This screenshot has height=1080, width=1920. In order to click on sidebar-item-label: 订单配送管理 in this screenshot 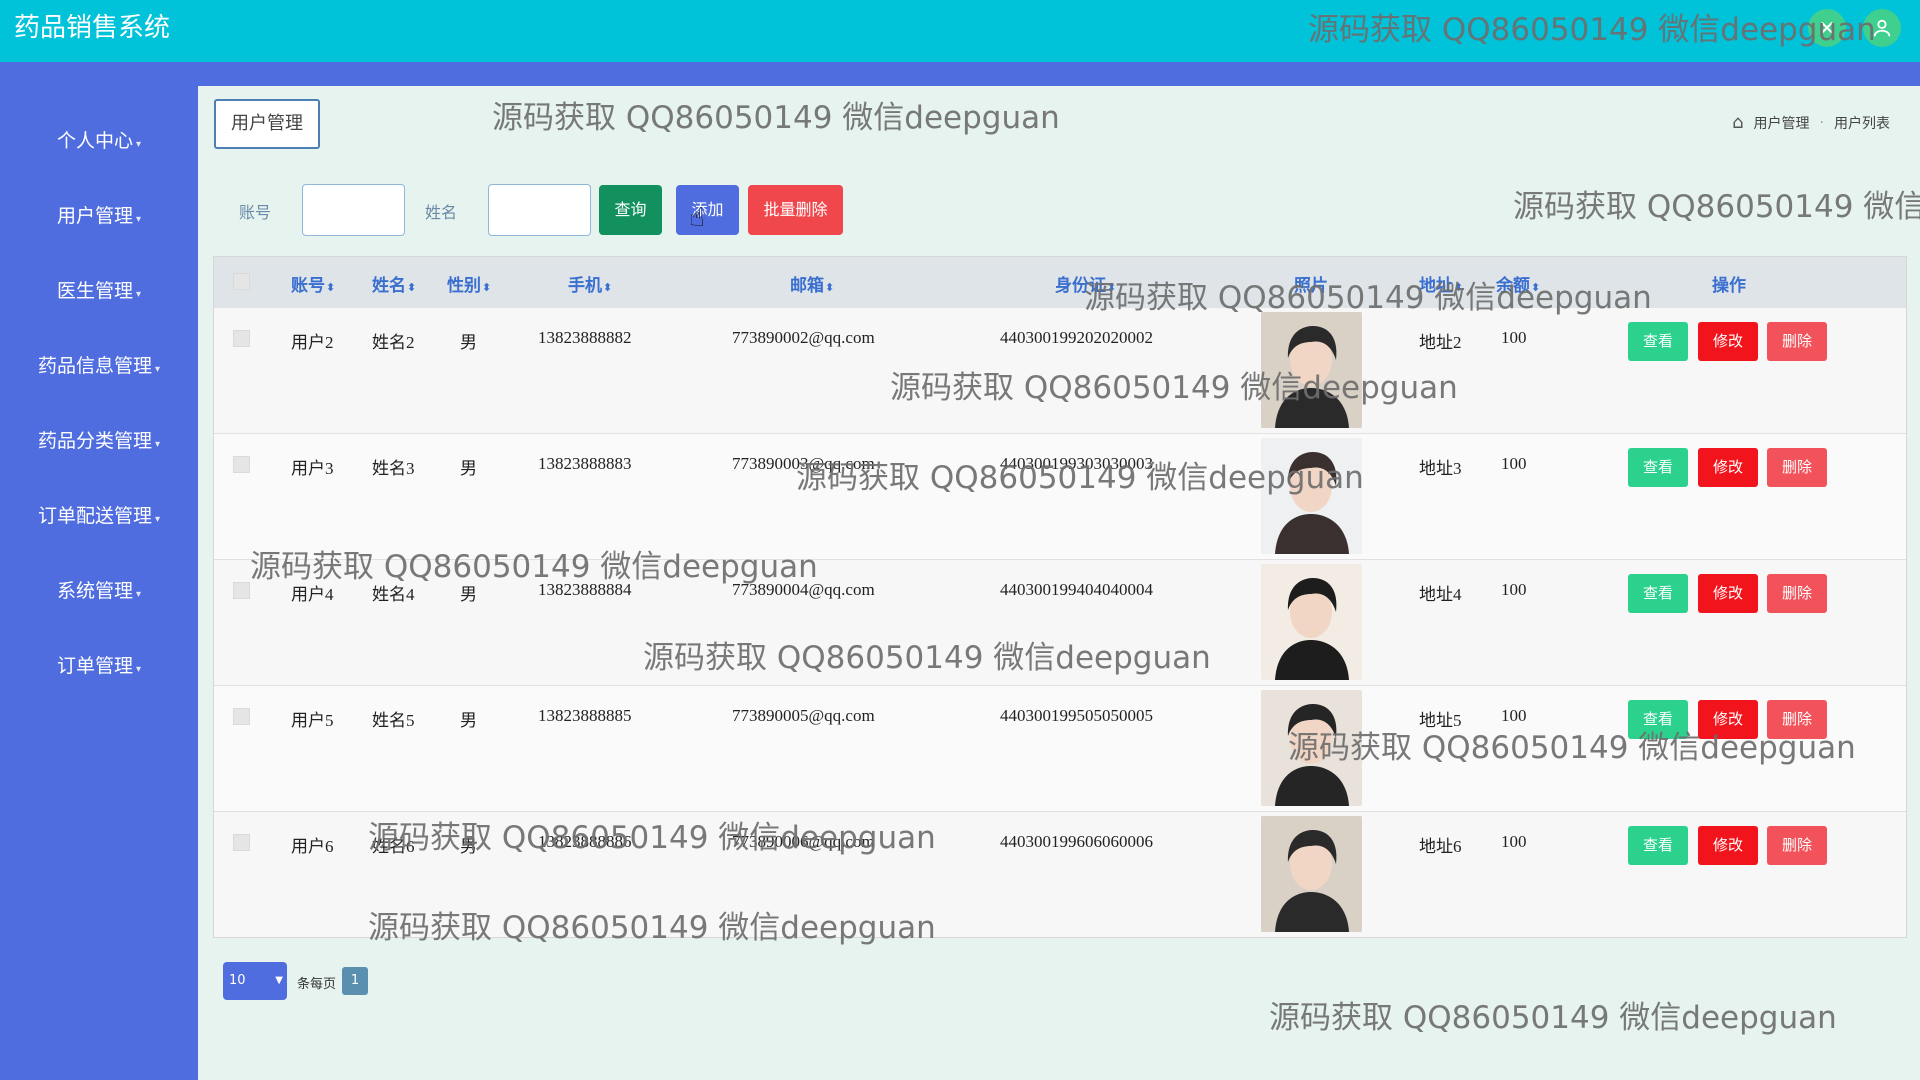, I will do `click(94, 516)`.